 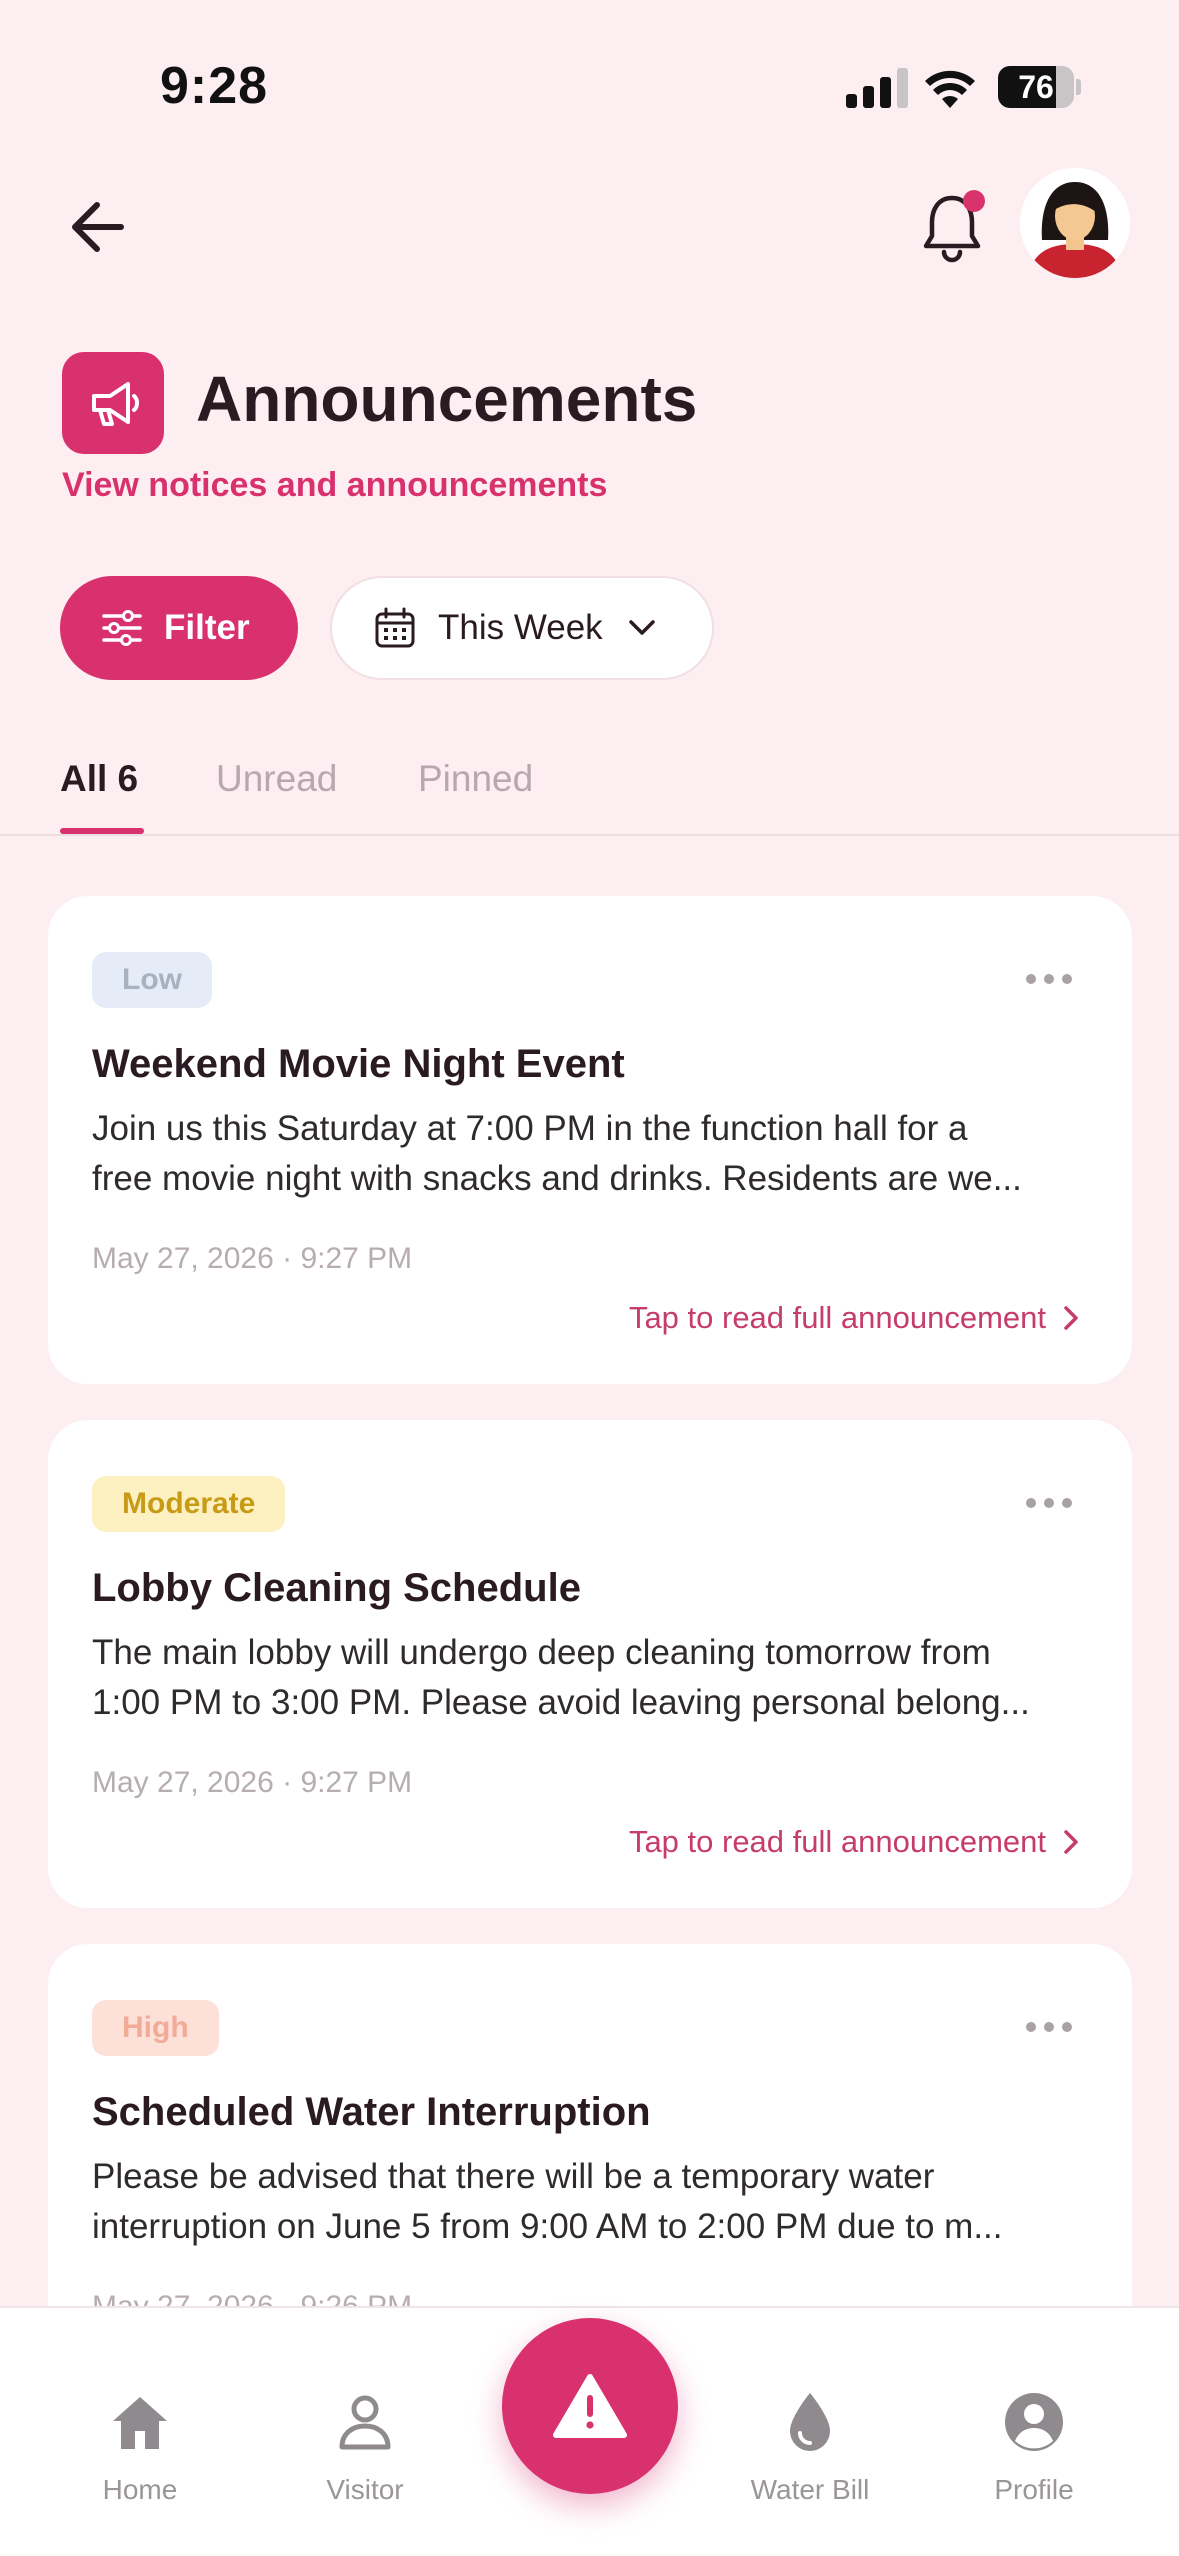 What do you see at coordinates (877, 88) in the screenshot?
I see `cellular-signal-icon` at bounding box center [877, 88].